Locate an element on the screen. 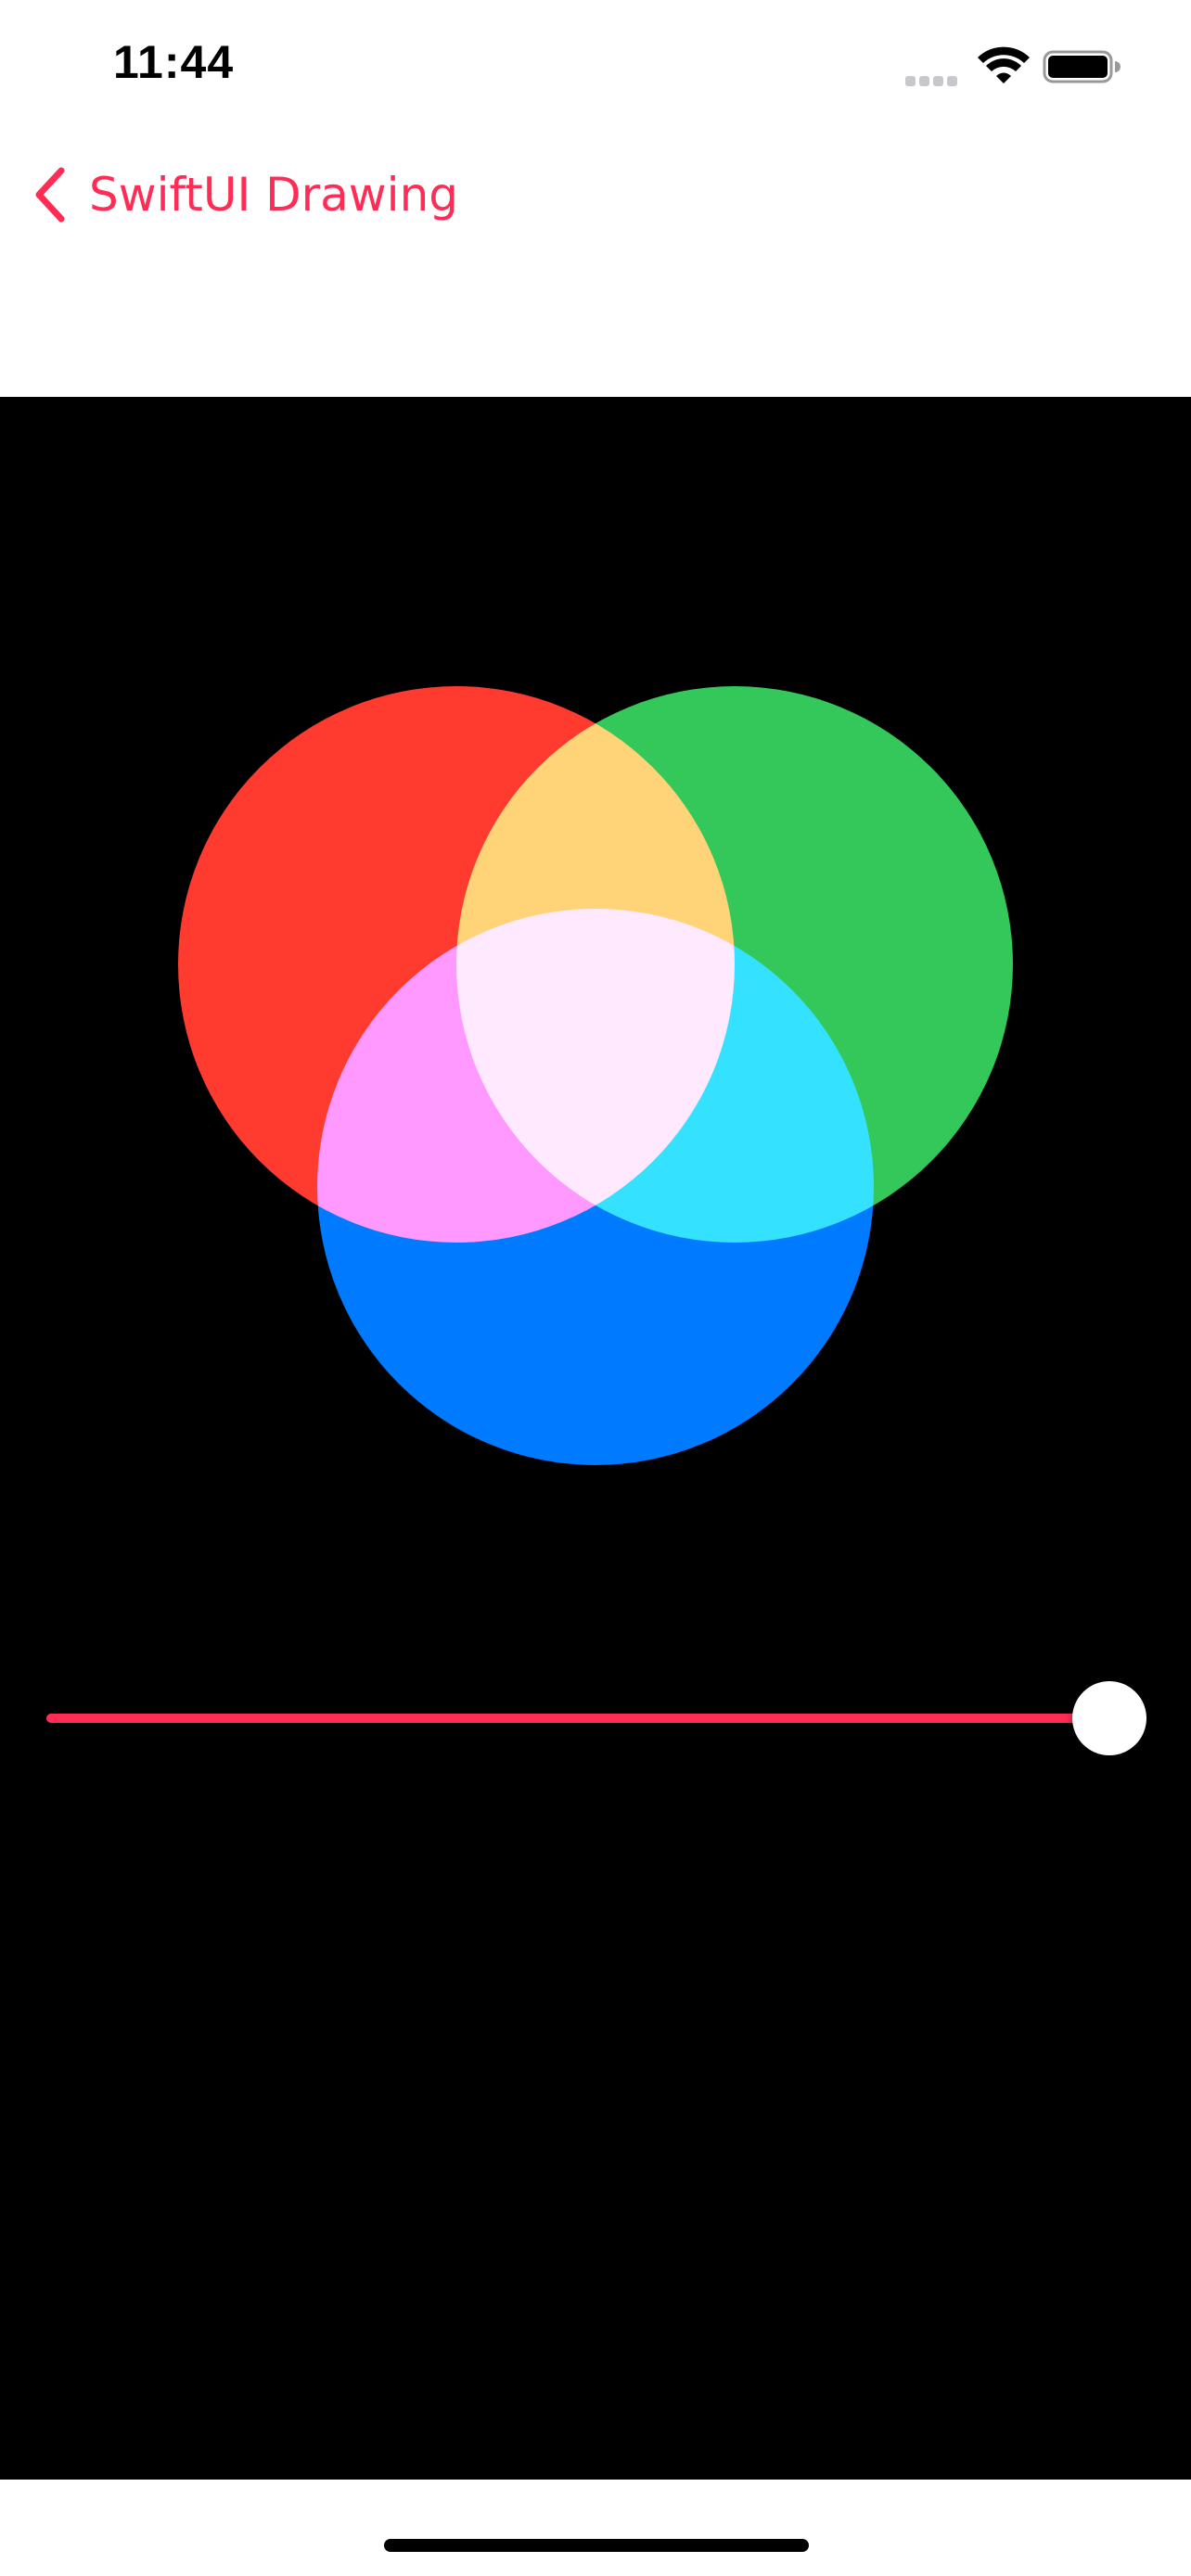 This screenshot has height=2576, width=1191. blend-slider is located at coordinates (596, 1719).